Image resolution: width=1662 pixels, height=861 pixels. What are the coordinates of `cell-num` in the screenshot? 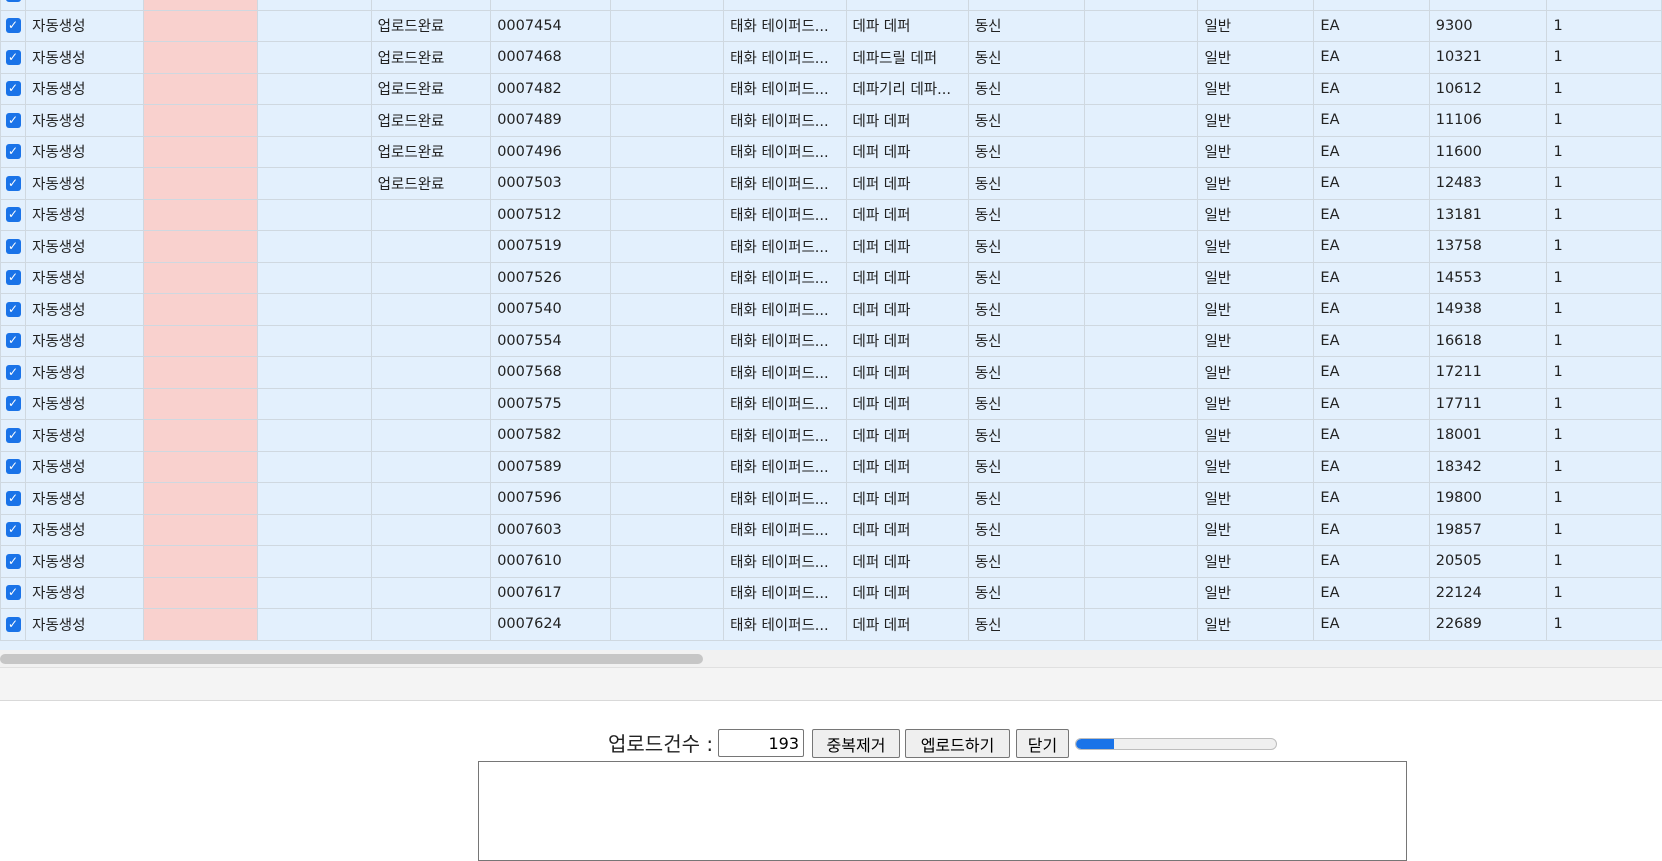 It's located at (1488, 5).